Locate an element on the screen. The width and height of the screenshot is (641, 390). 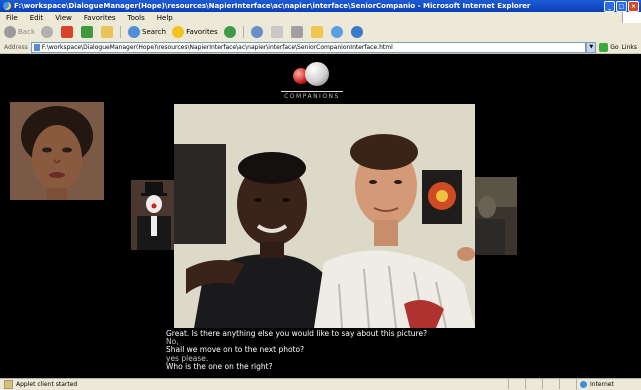
mail-icon is located at coordinates (276, 32).